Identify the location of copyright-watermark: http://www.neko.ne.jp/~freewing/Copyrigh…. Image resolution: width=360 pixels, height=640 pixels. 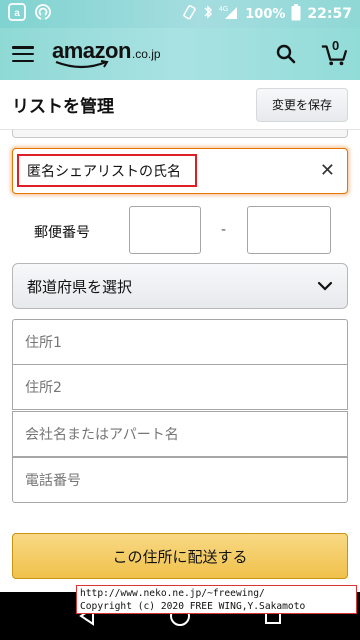
(216, 599).